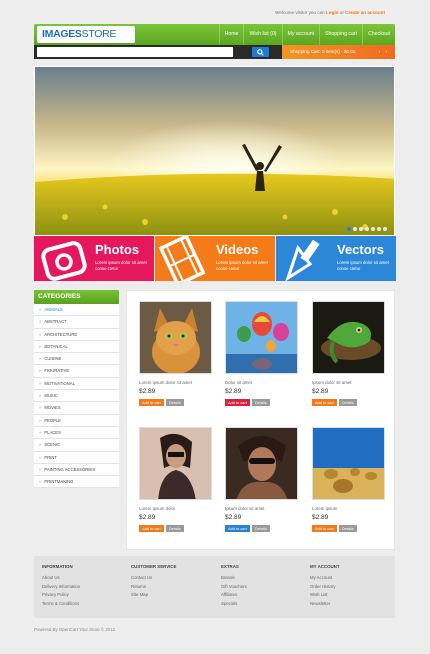 The height and width of the screenshot is (654, 430). I want to click on footer-link: Newsletter, so click(325, 604).